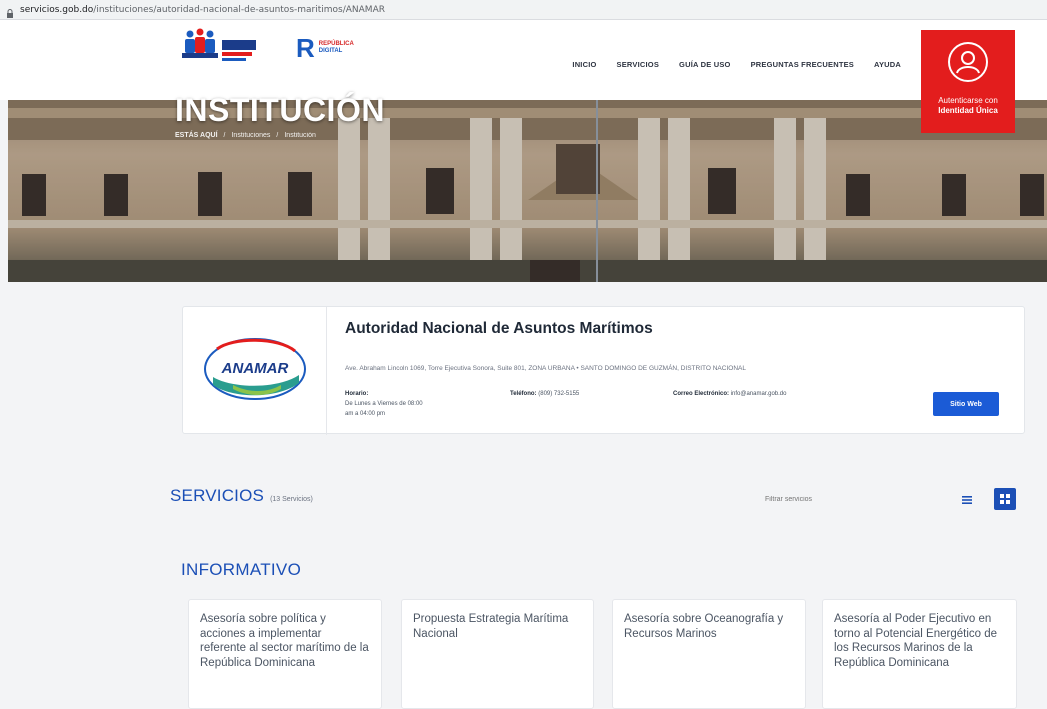 This screenshot has width=1047, height=709. I want to click on servicios-heading: SERVICIOS (13 Servicios), so click(241, 496).